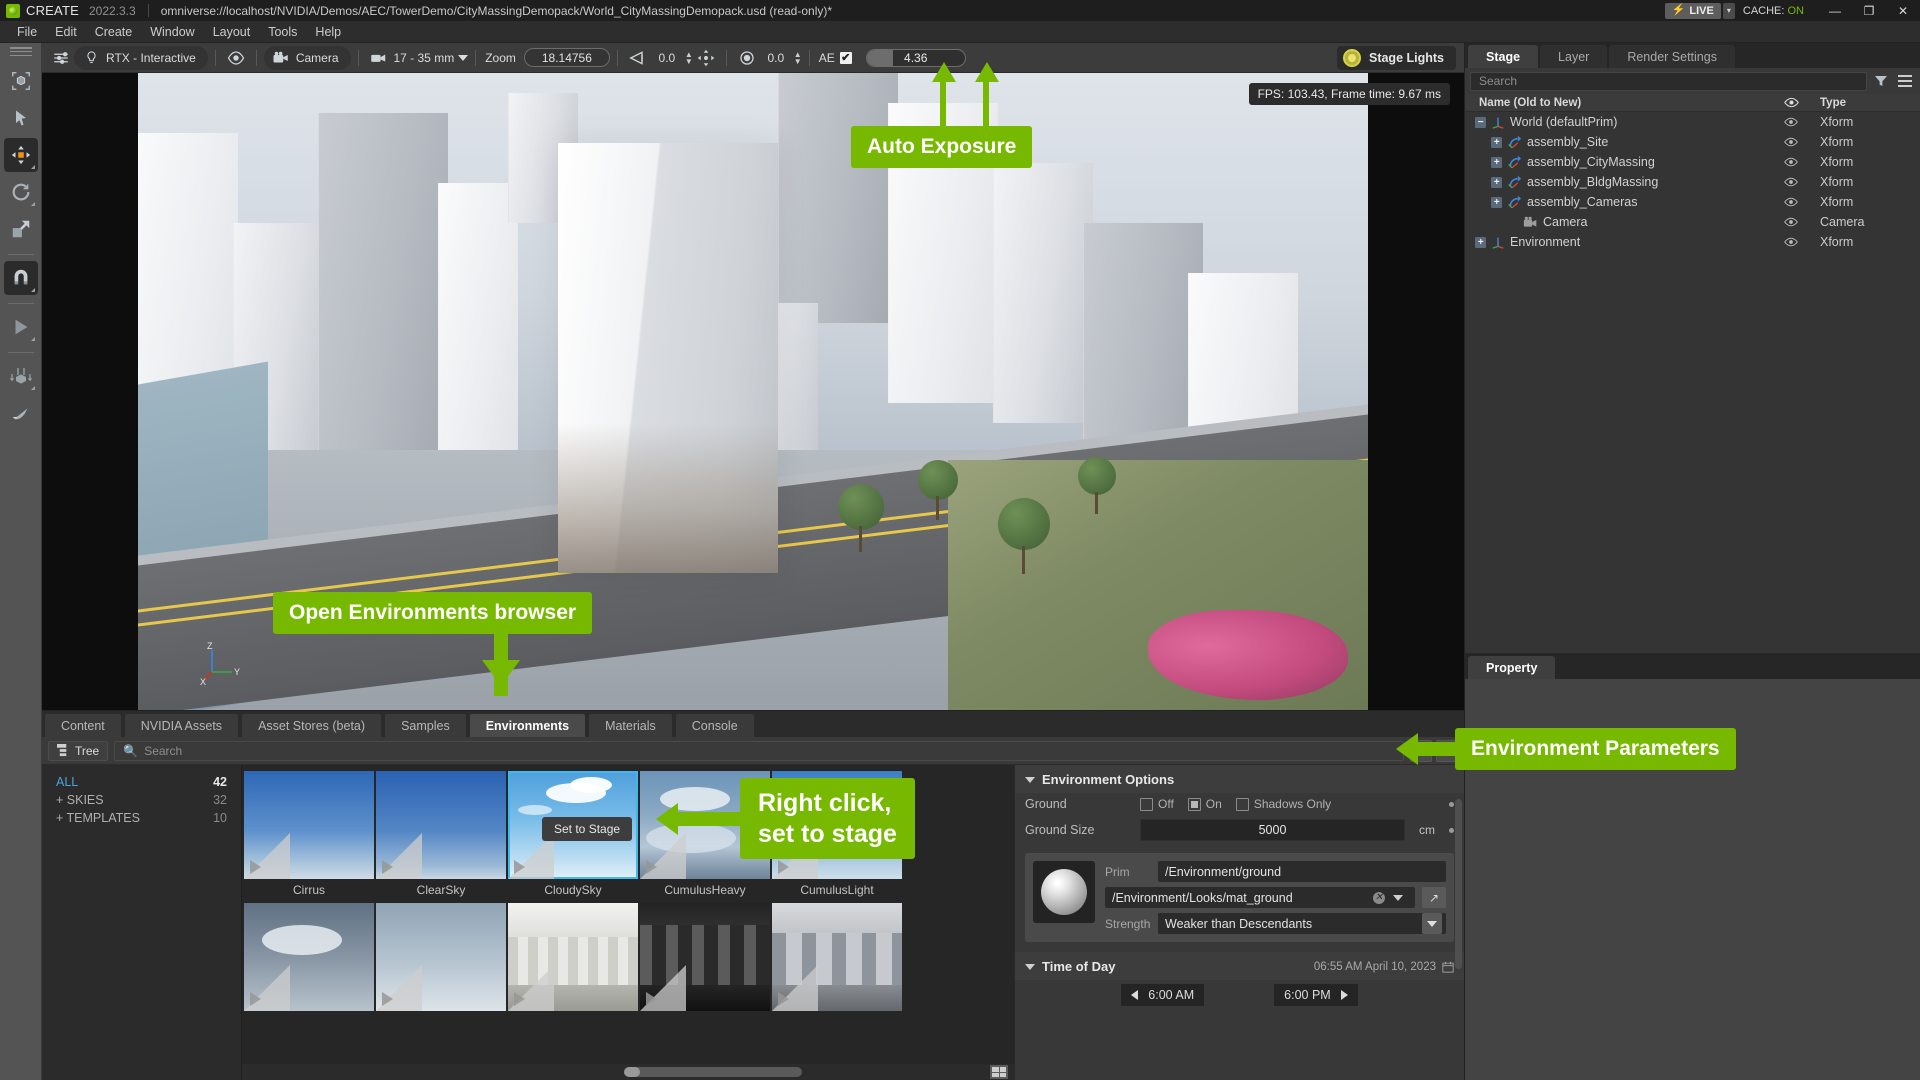 This screenshot has width=1920, height=1080. What do you see at coordinates (1146, 804) in the screenshot?
I see `ground-off-checkbox` at bounding box center [1146, 804].